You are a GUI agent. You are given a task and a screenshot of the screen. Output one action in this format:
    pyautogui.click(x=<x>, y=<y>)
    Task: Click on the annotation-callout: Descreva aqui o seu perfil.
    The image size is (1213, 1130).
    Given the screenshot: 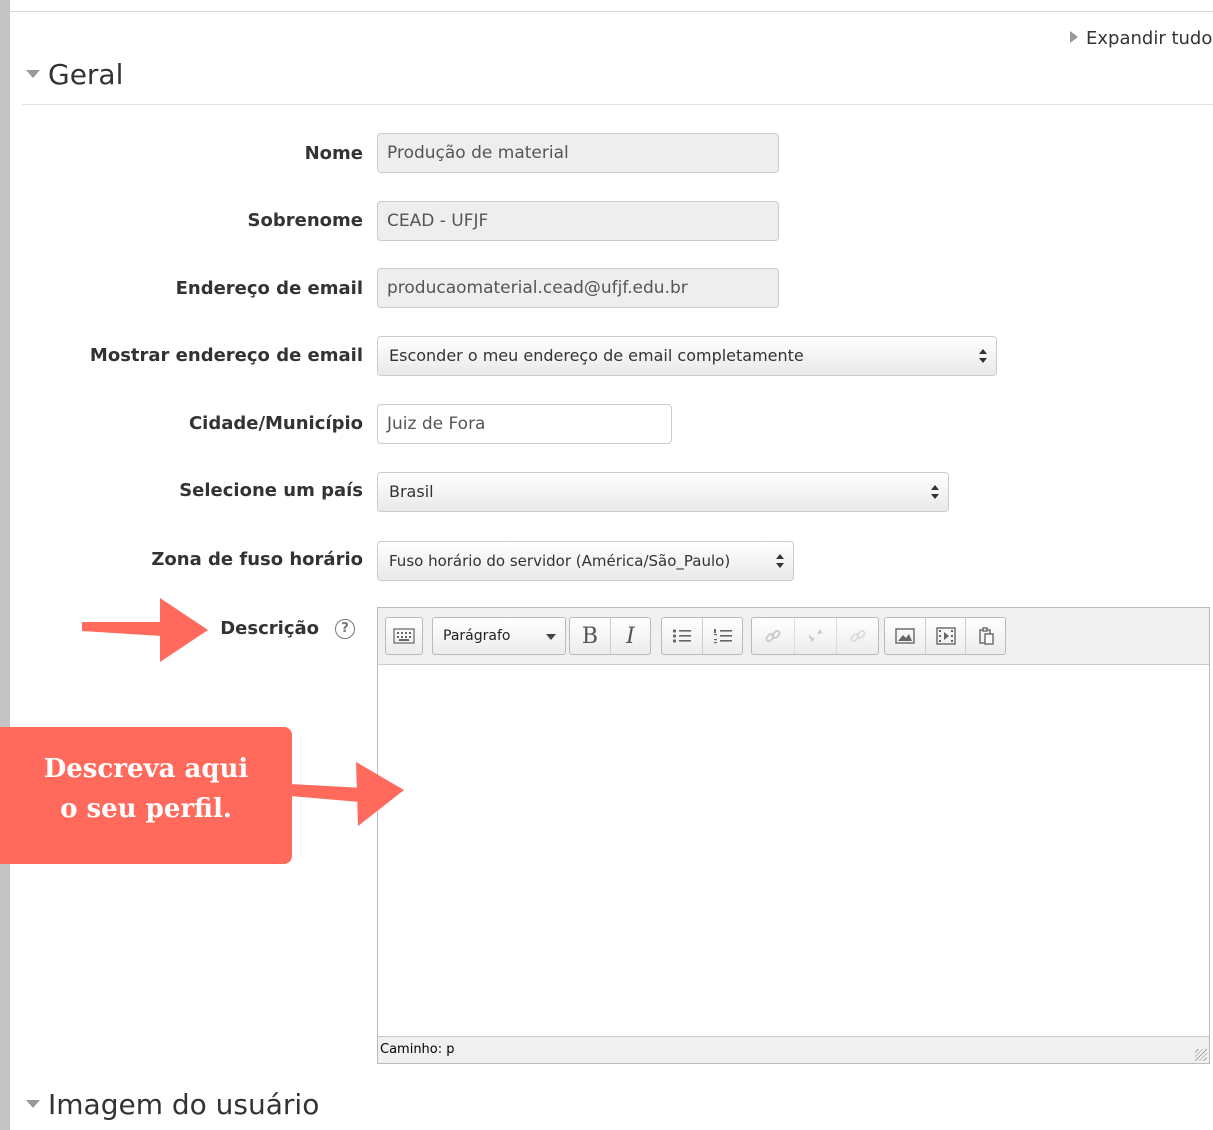 What is the action you would take?
    pyautogui.click(x=146, y=795)
    